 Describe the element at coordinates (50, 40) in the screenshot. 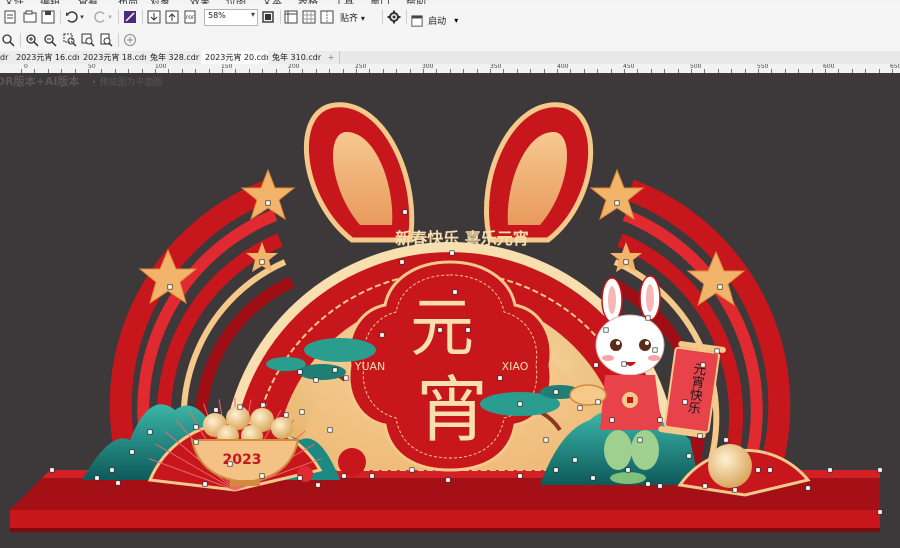

I see `zoom-out-icon` at that location.